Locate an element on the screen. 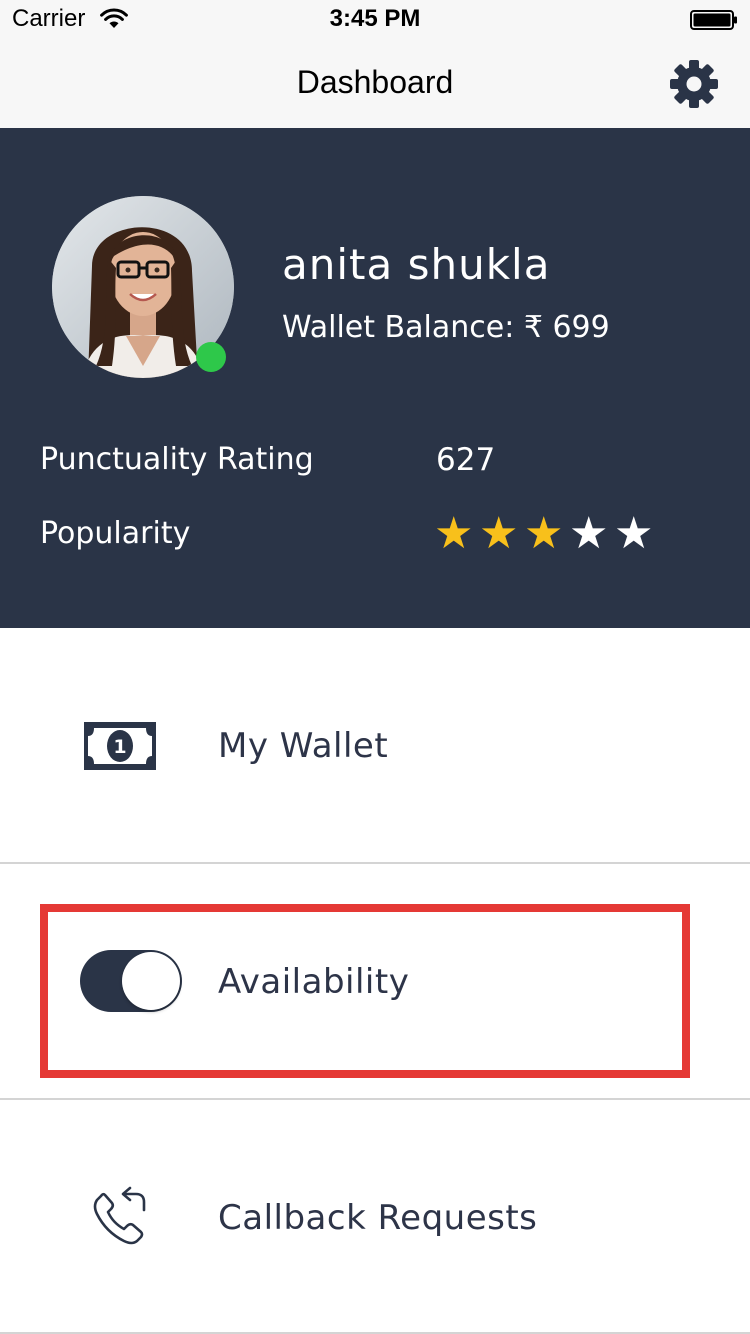 The image size is (750, 1334). menu-item-label: Callback Requests is located at coordinates (378, 1218).